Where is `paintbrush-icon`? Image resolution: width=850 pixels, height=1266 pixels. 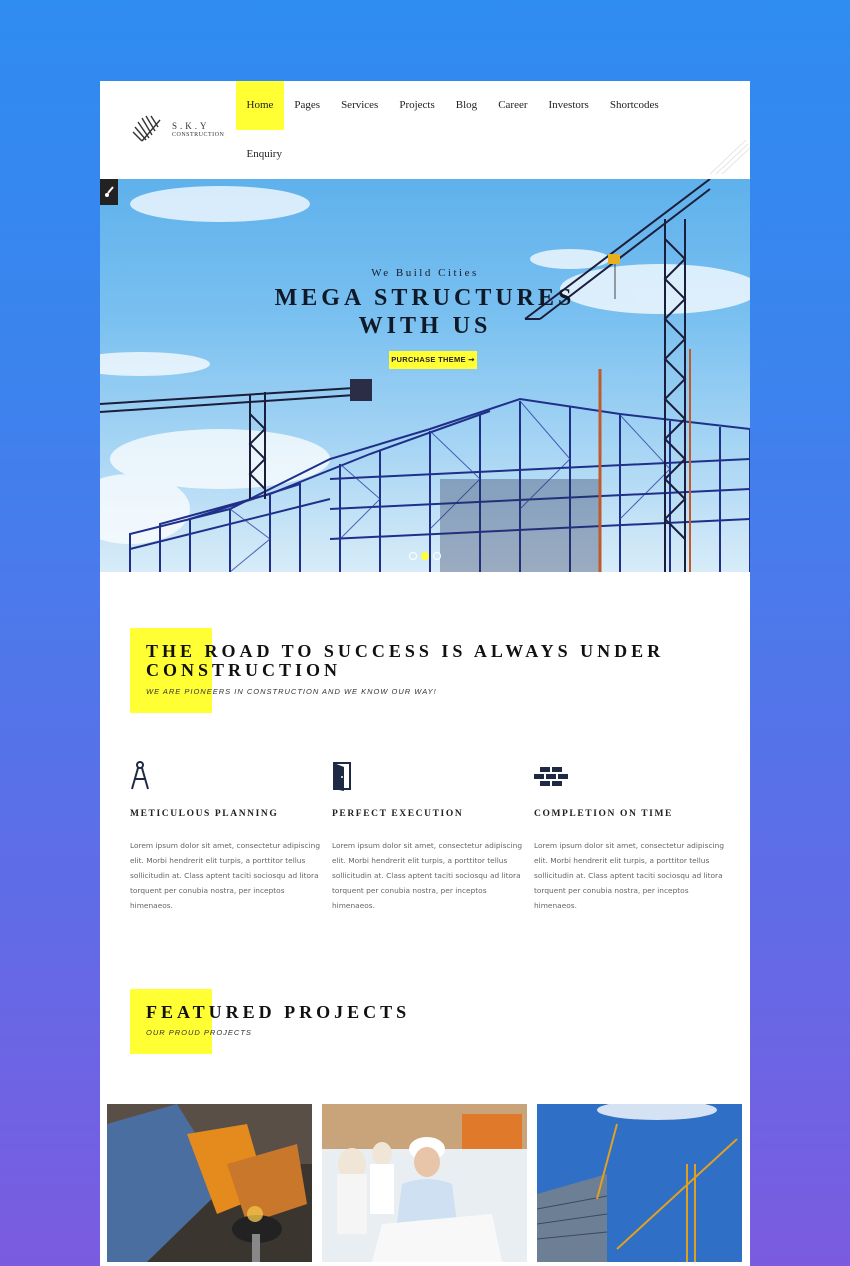
paintbrush-icon is located at coordinates (109, 191).